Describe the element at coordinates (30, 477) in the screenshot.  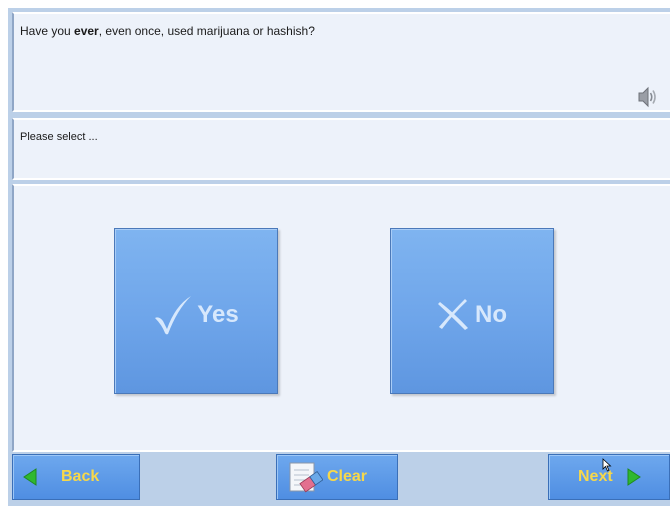
I see `left-arrow-icon` at that location.